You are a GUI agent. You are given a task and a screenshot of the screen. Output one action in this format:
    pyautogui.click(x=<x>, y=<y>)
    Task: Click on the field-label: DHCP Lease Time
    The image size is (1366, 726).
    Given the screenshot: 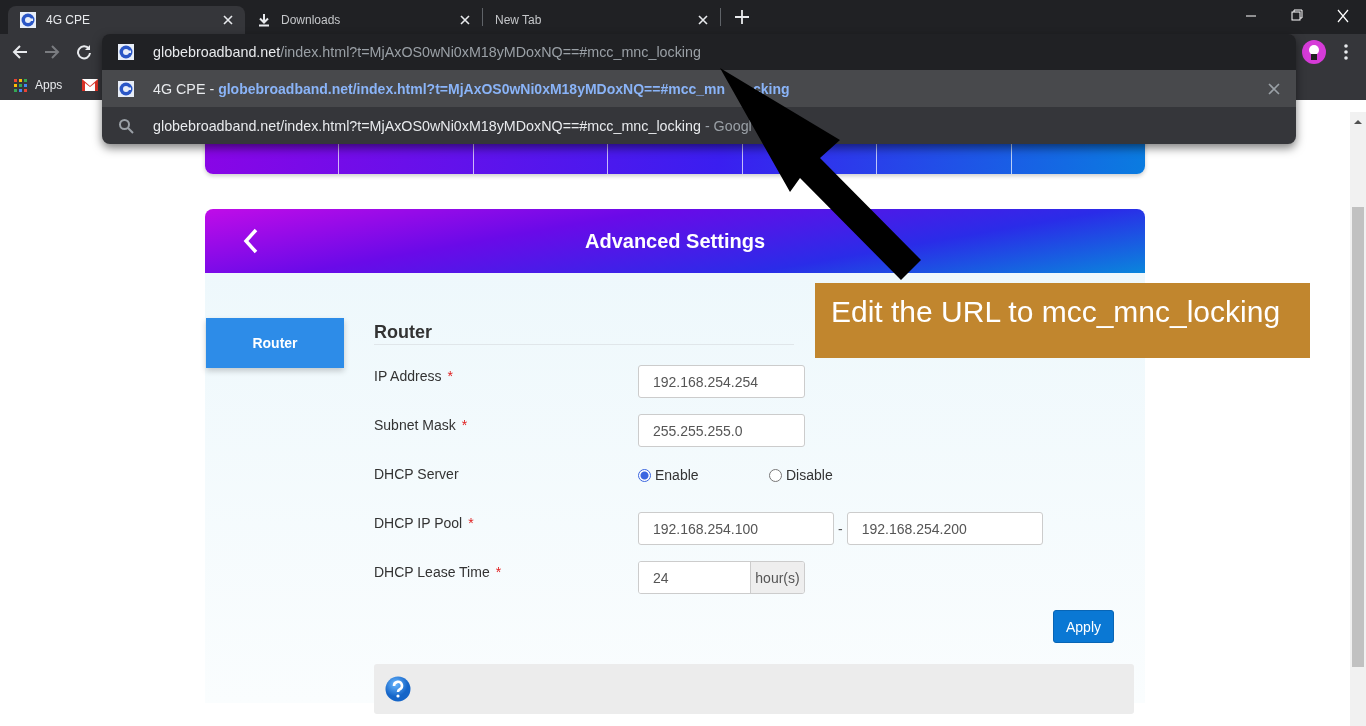 What is the action you would take?
    pyautogui.click(x=432, y=572)
    